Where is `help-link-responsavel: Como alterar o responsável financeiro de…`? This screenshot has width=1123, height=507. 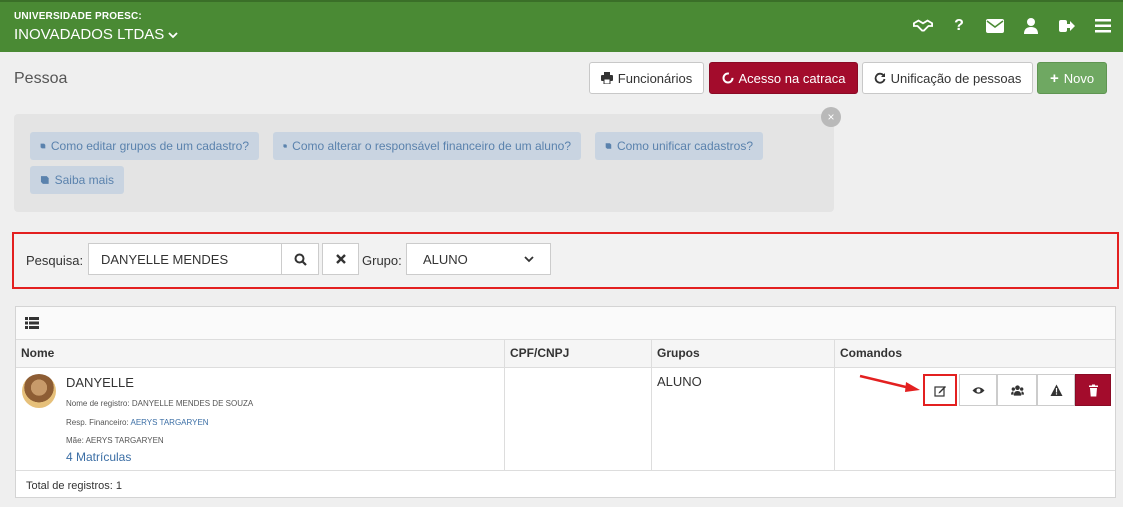
help-link-responsavel: Como alterar o responsável financeiro de… is located at coordinates (427, 146).